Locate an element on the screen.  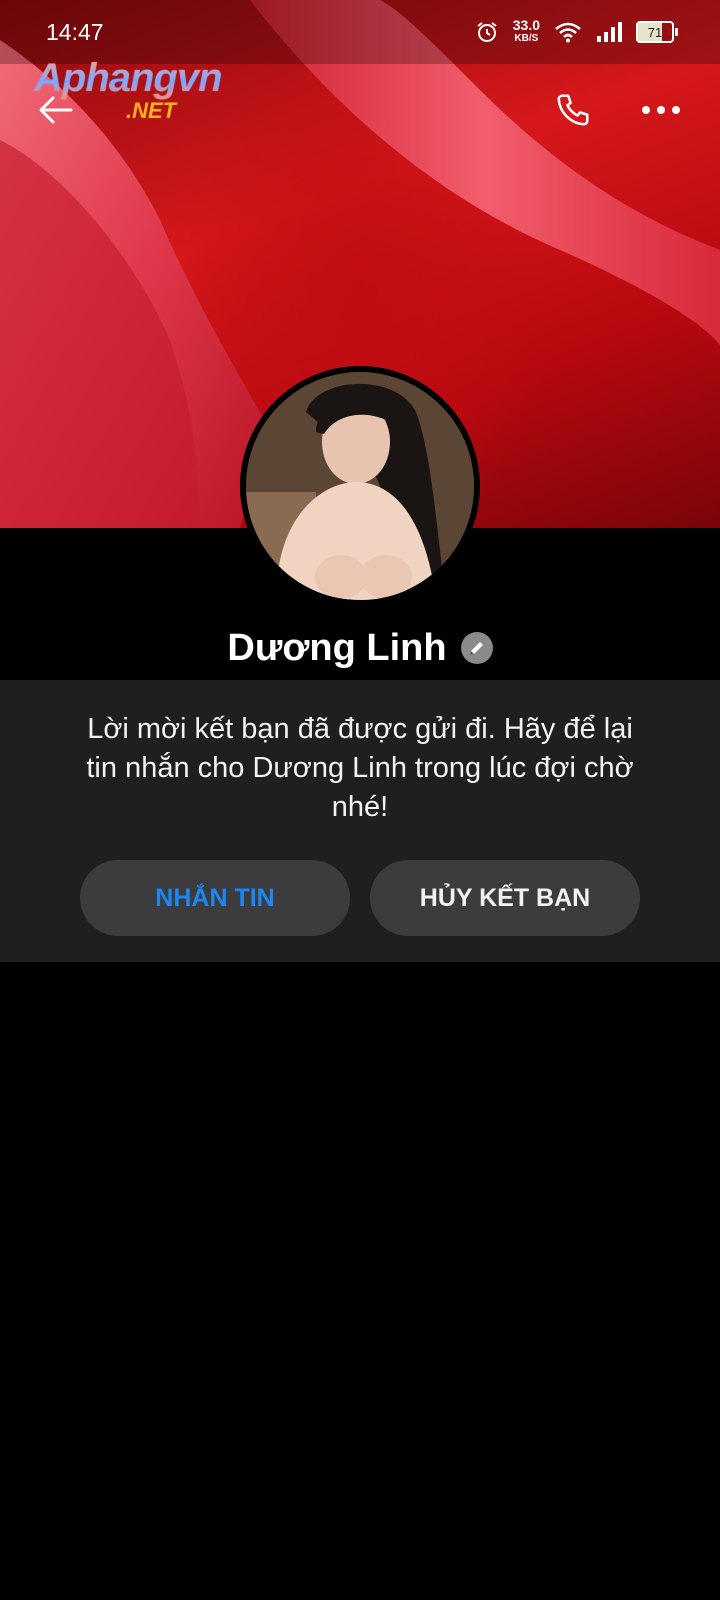
more-icon is located at coordinates (661, 110).